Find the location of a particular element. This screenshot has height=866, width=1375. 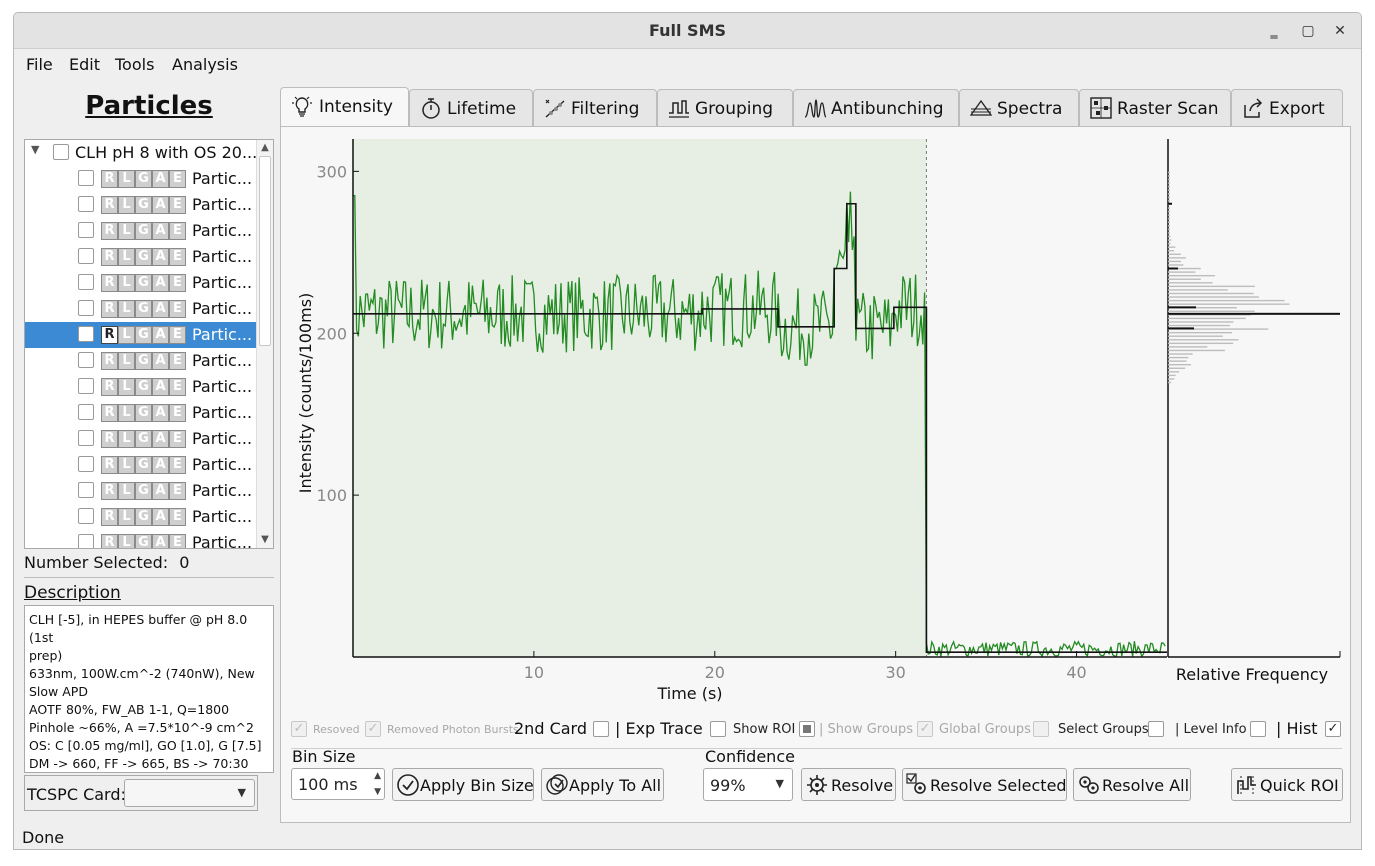

menu-bar: File Edit Tools Analysis is located at coordinates (687, 65).